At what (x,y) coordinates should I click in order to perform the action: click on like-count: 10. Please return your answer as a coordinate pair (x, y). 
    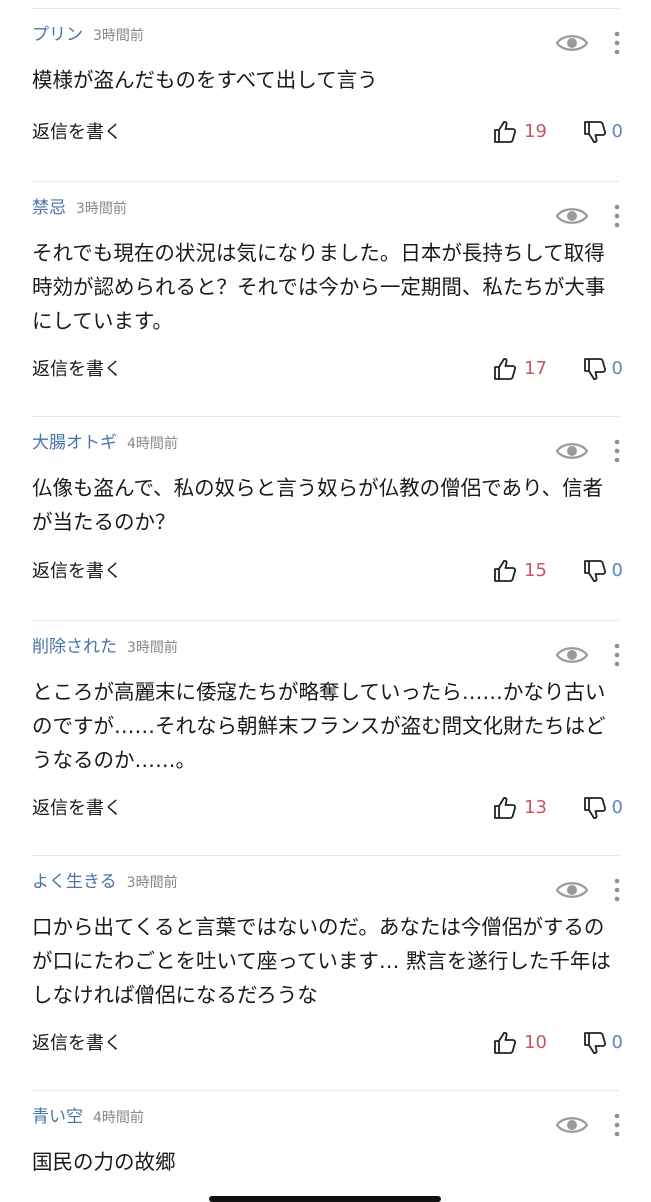
    Looking at the image, I should click on (535, 1042).